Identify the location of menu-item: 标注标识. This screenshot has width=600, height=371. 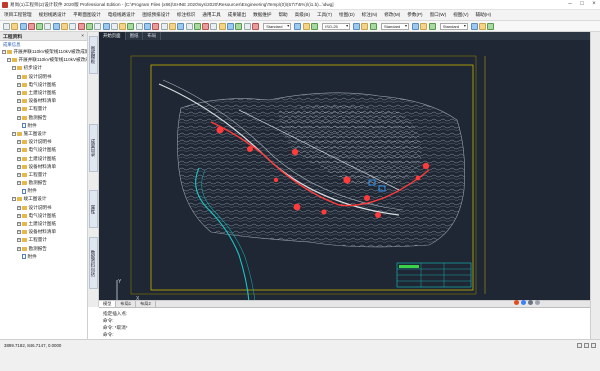
(186, 15).